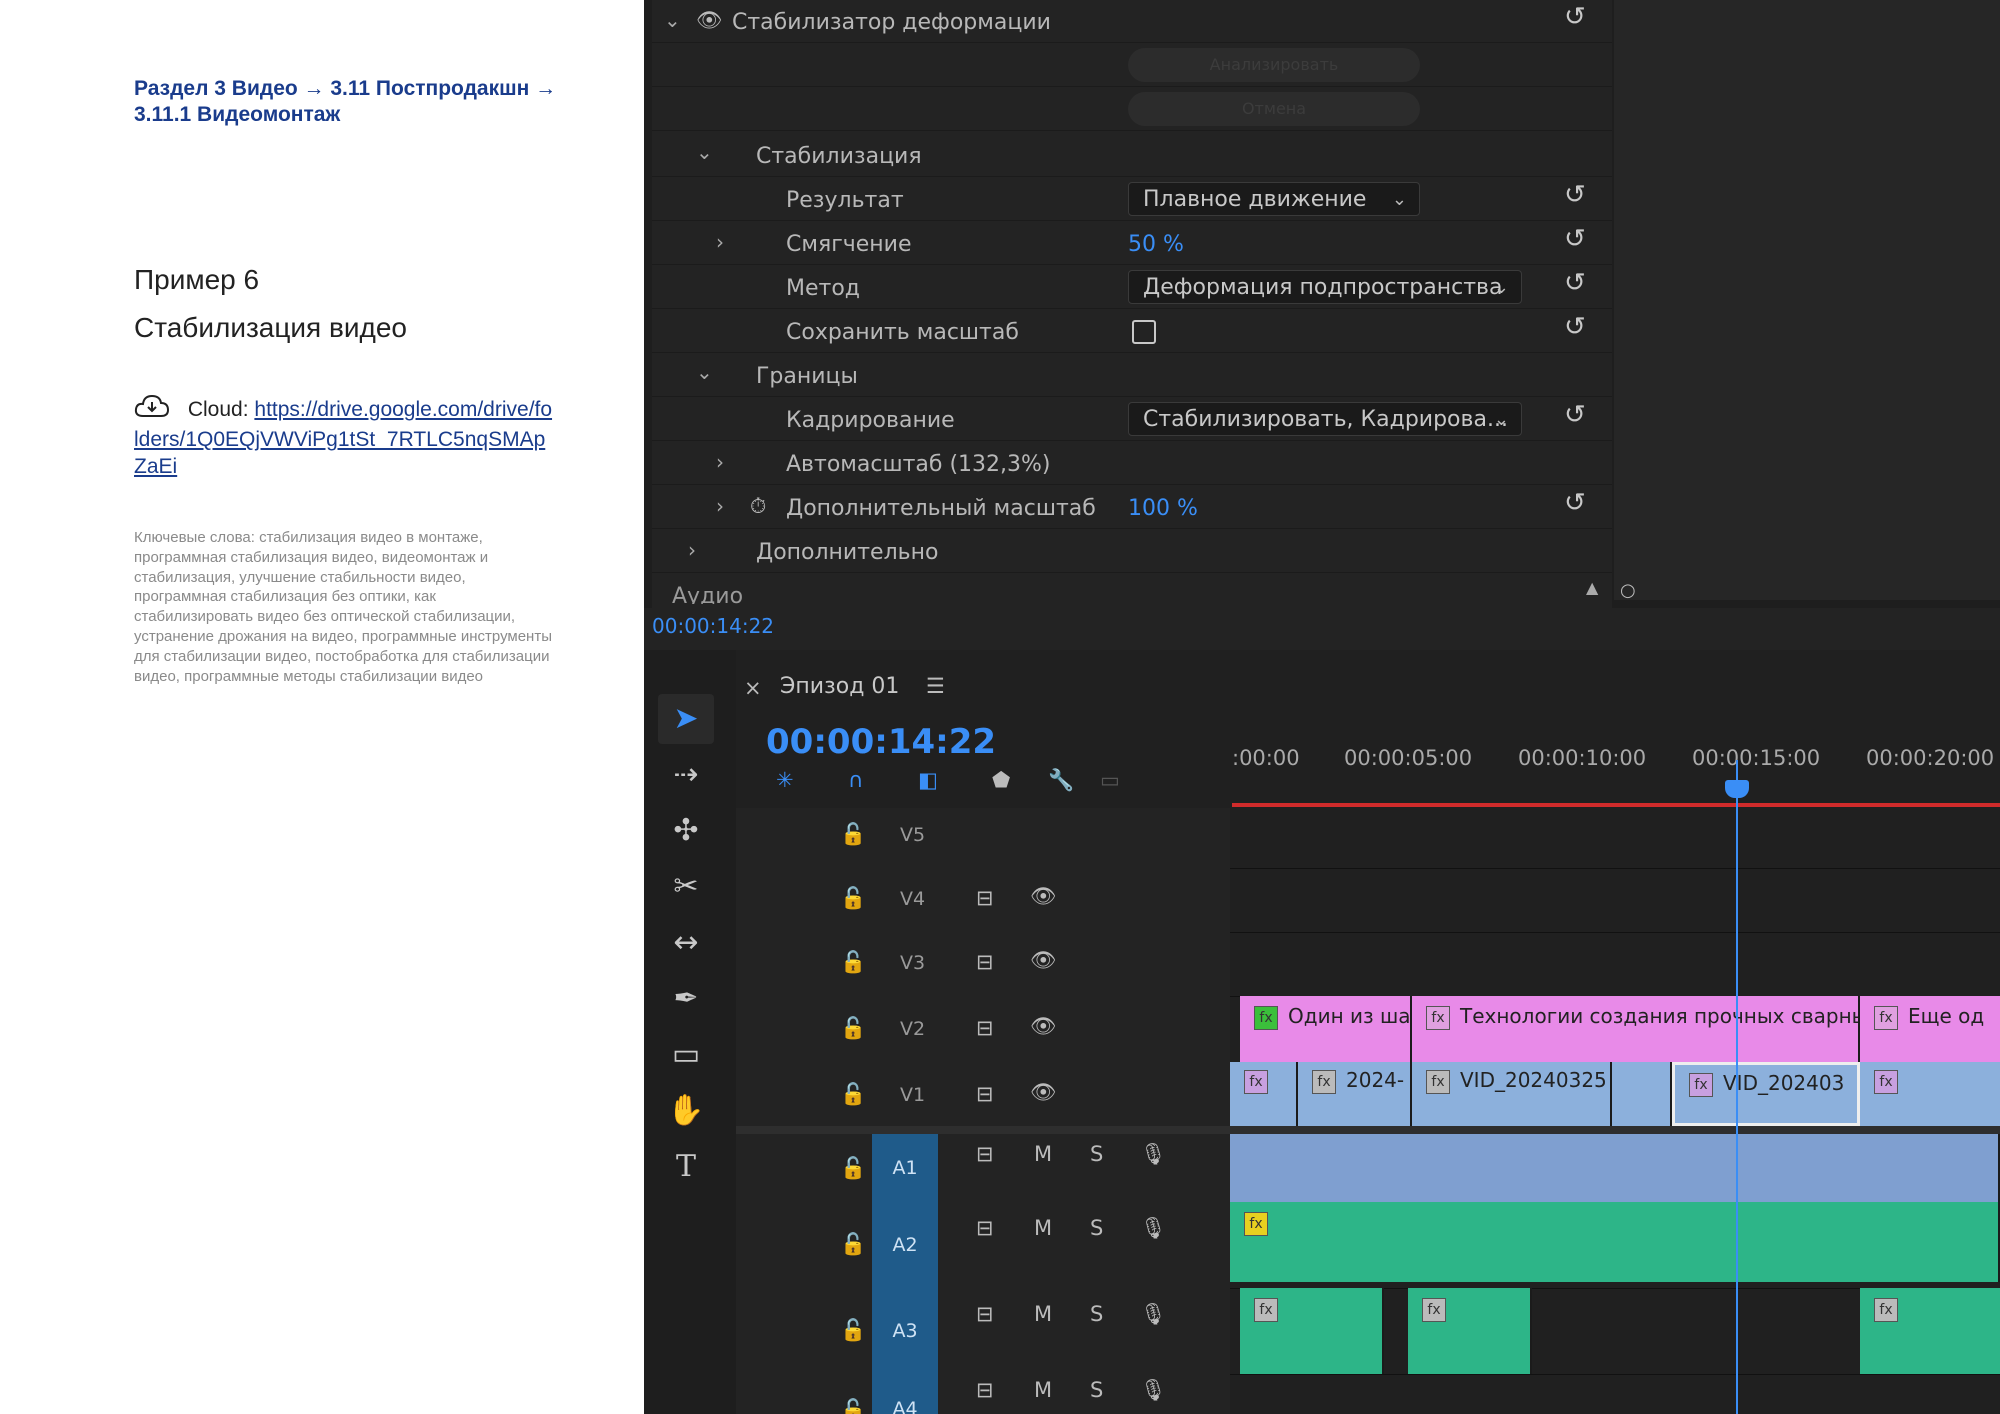 The width and height of the screenshot is (2000, 1414). I want to click on track-label: A2, so click(905, 1245).